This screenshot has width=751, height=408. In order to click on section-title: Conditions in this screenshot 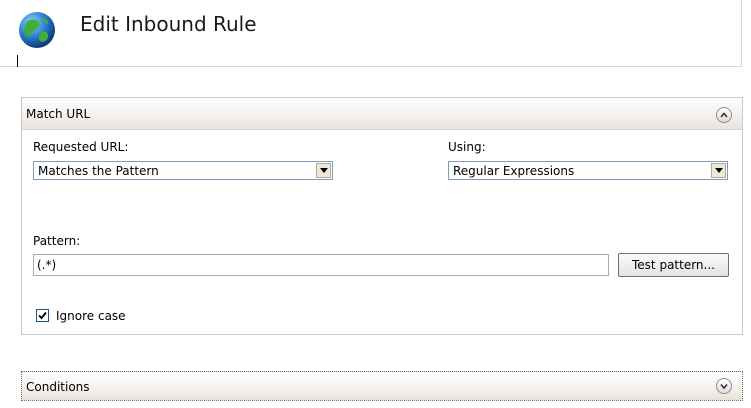, I will do `click(58, 387)`.